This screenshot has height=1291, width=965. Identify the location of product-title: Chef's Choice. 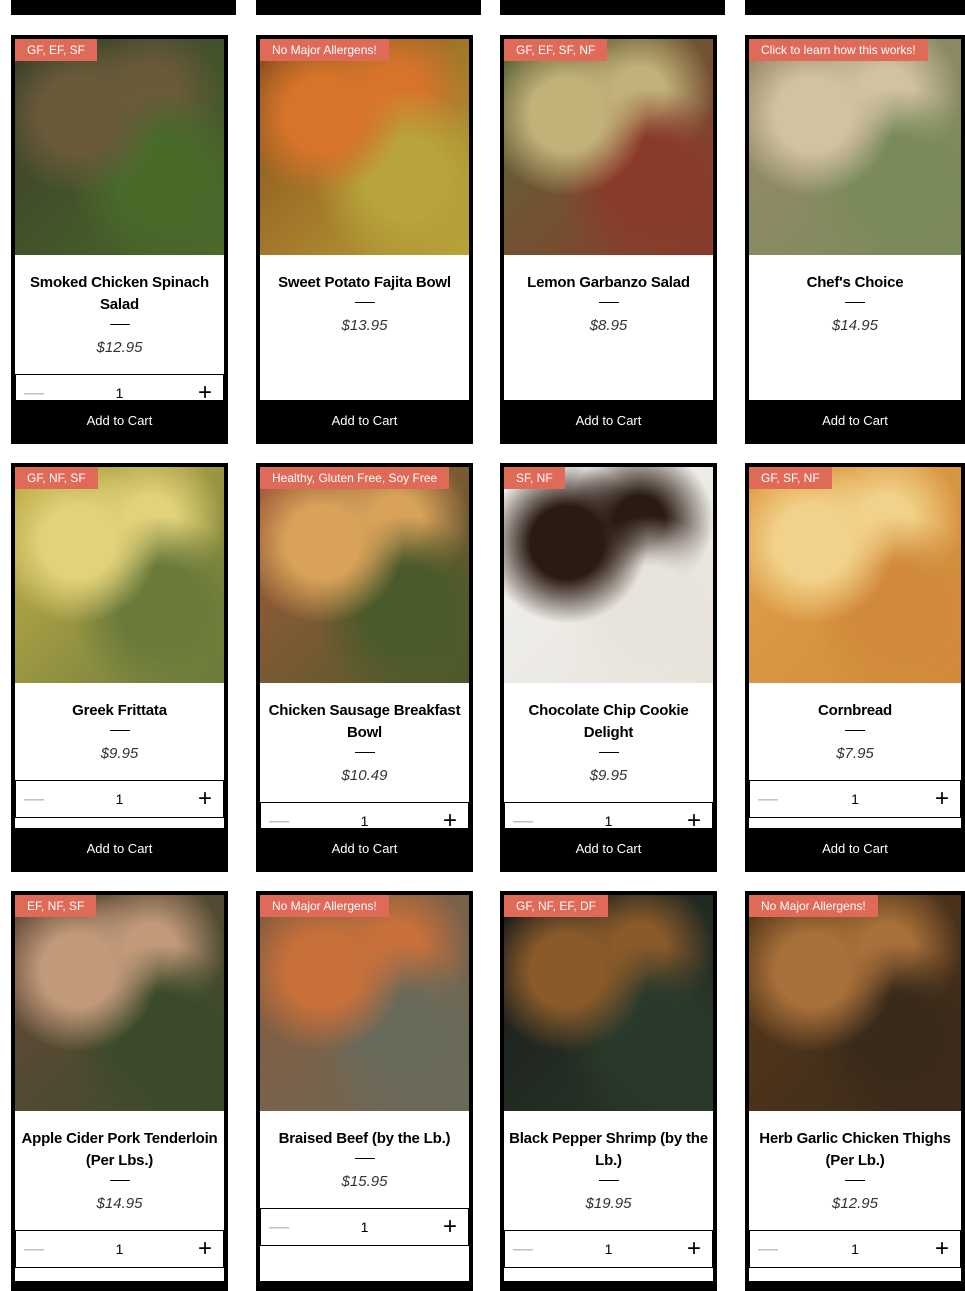
(855, 274).